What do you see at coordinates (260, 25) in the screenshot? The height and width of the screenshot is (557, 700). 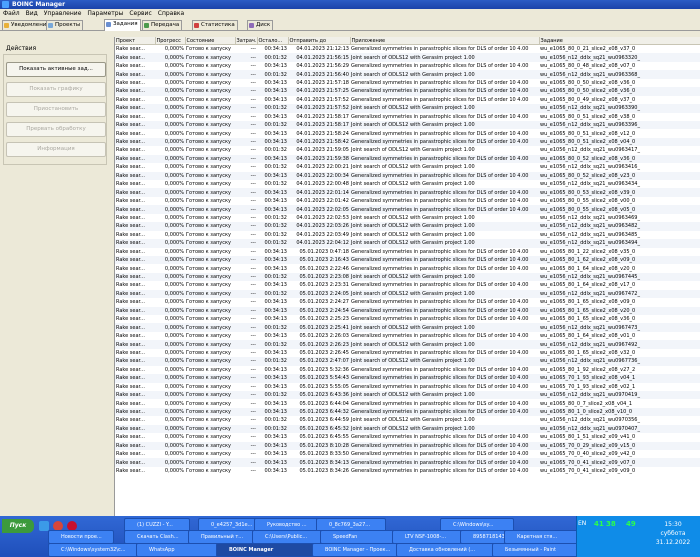 I see `tab-5: Диск` at bounding box center [260, 25].